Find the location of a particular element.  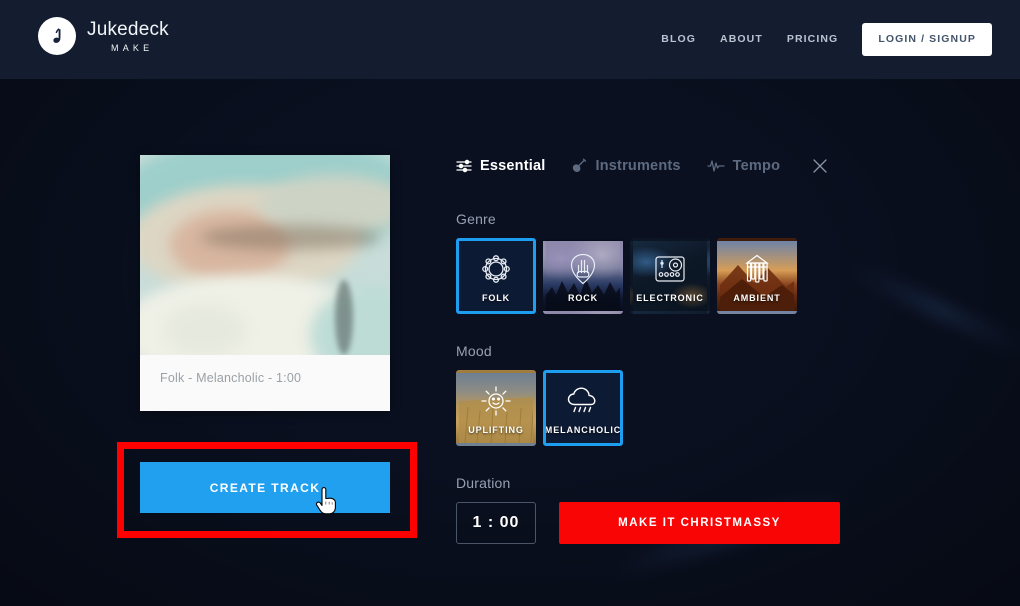

rain-cloud-icon is located at coordinates (583, 401).